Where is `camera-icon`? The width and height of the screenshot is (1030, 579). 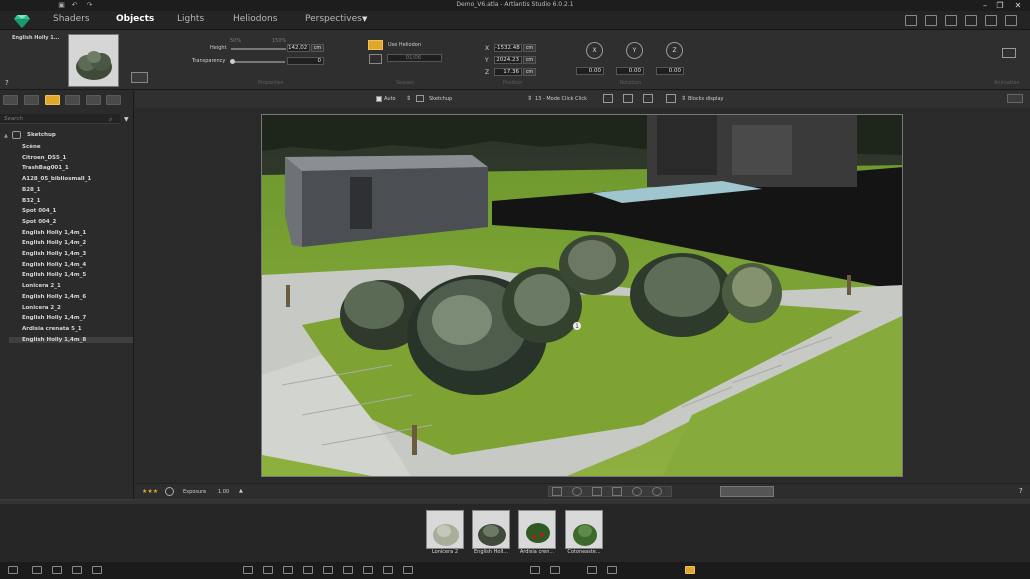 camera-icon is located at coordinates (971, 20).